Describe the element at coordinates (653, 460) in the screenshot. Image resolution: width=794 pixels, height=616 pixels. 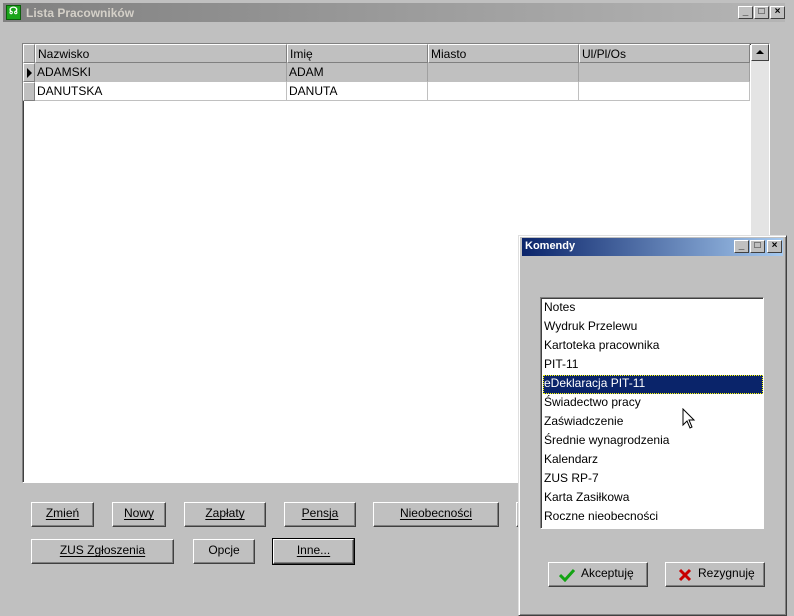
I see `list-item: Kalendarz` at that location.